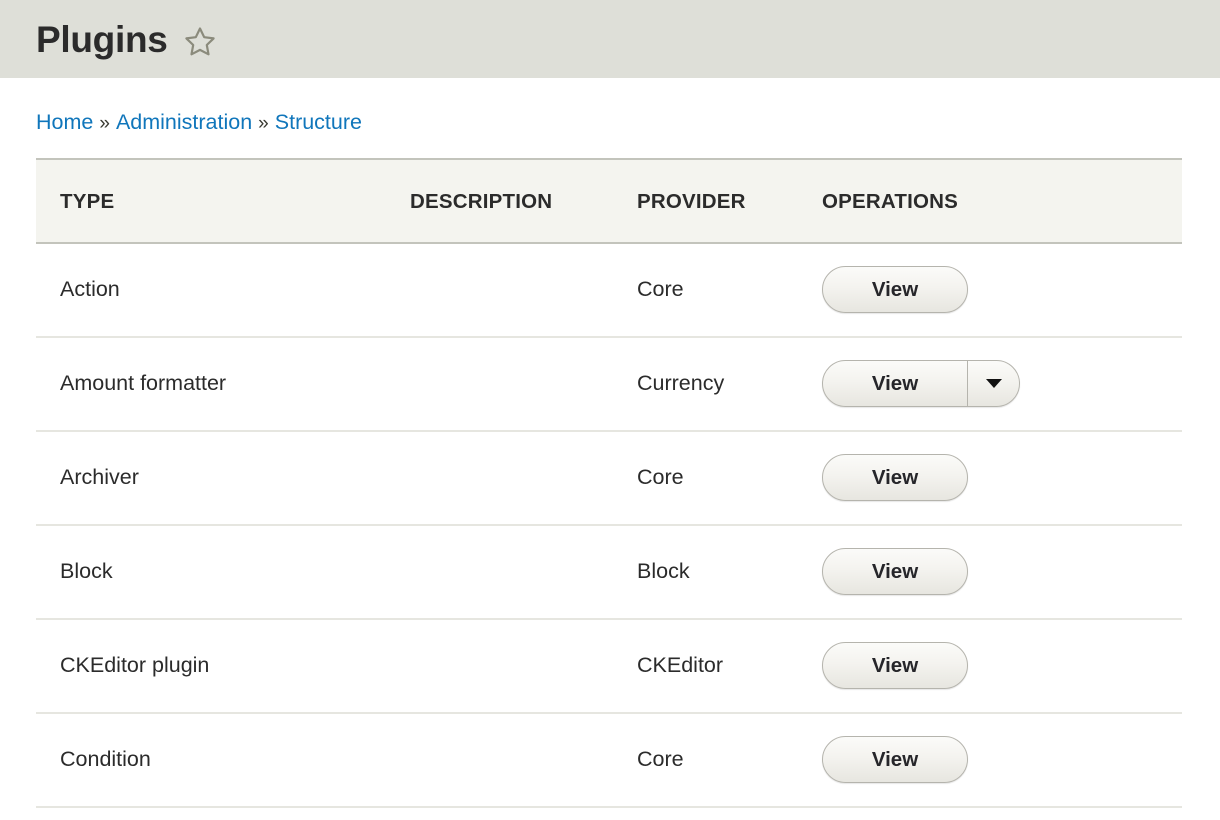  I want to click on cell-type: CKEditor plugin, so click(223, 666).